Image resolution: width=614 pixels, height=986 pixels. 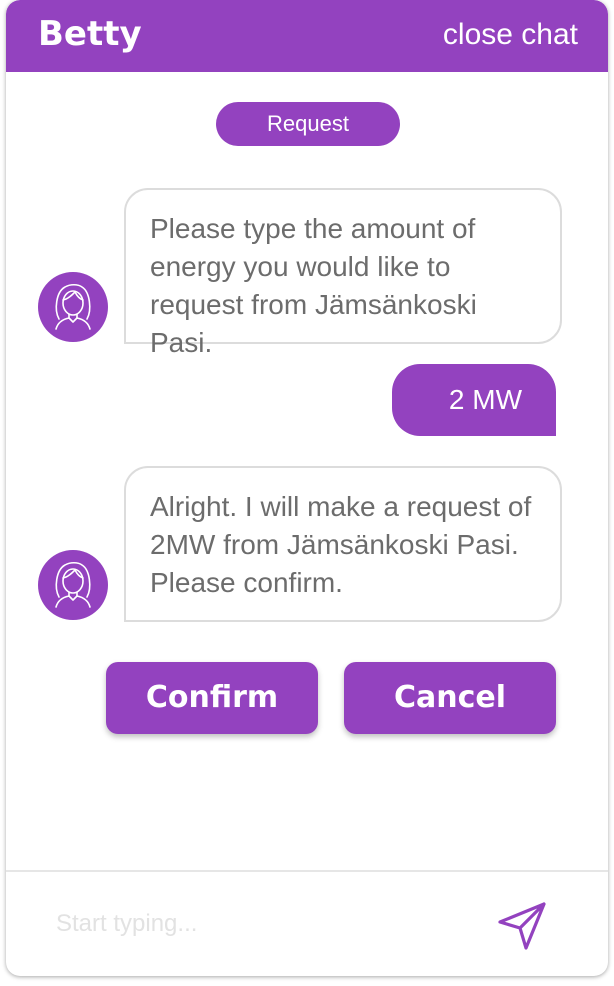 I want to click on message-line: 2MW from Jämsänkoski Pasi., so click(x=334, y=544).